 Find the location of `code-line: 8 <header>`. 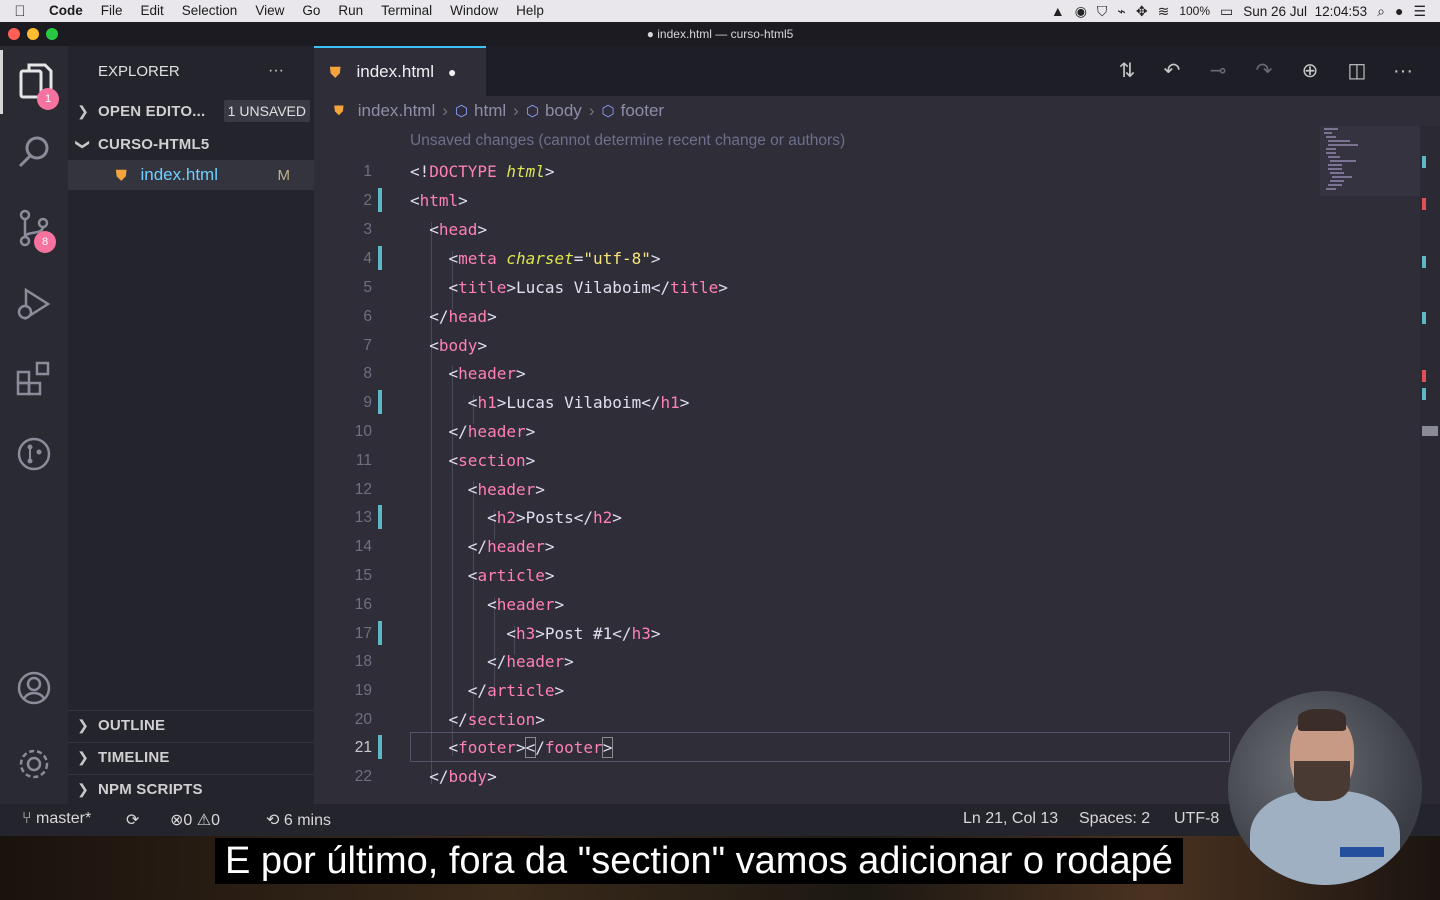

code-line: 8 <header> is located at coordinates (819, 373).